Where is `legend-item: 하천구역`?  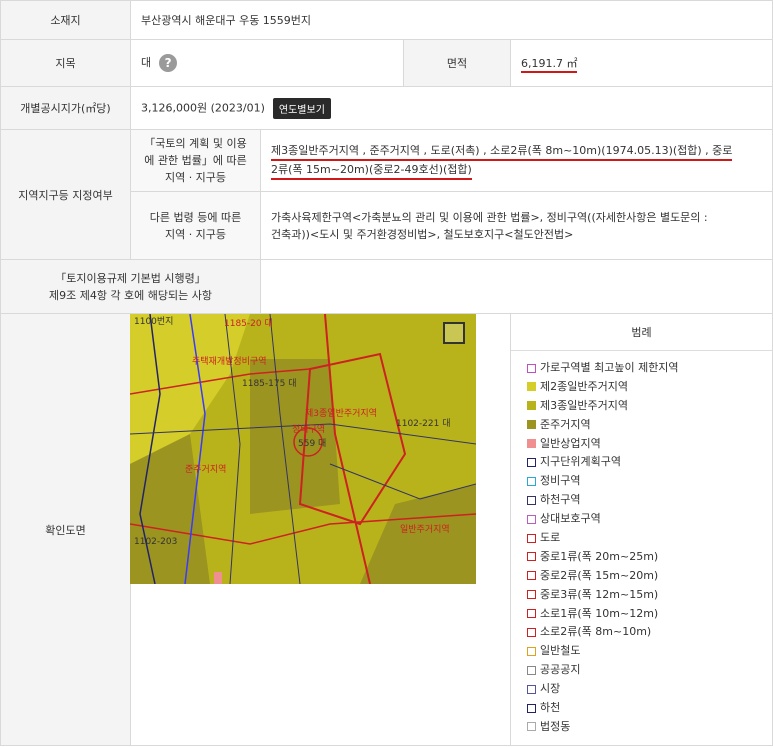
legend-item: 하천구역 is located at coordinates (649, 500).